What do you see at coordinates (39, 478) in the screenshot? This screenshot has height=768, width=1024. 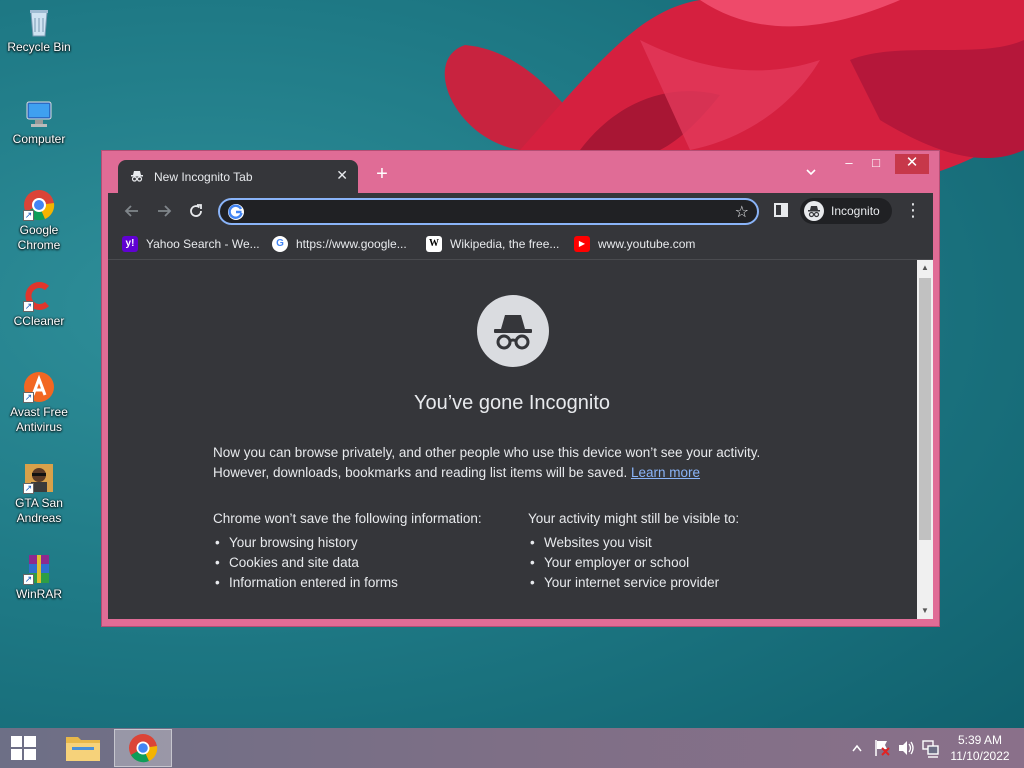 I see `gta-icon: ↗` at bounding box center [39, 478].